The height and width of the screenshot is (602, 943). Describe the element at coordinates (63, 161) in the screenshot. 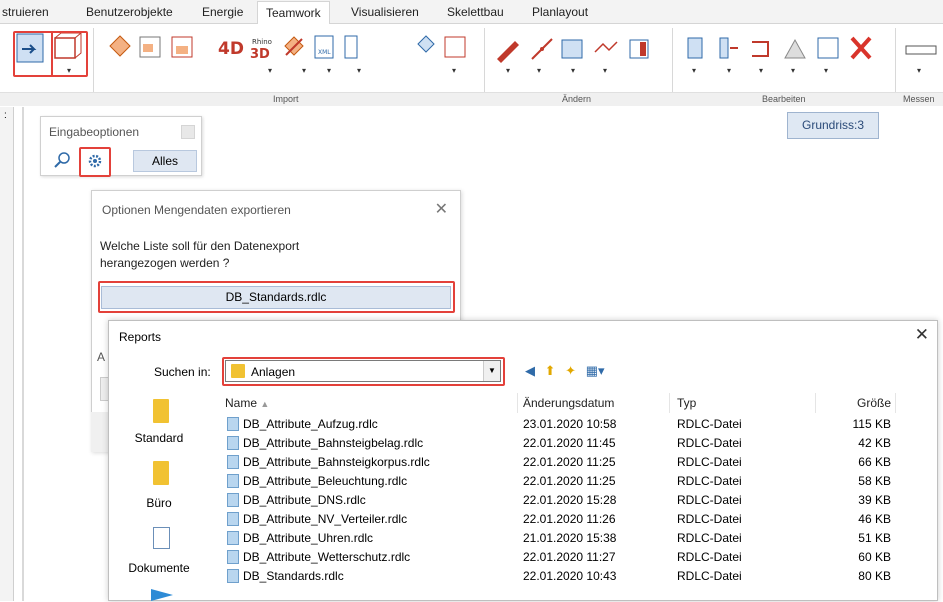

I see `search-icon` at that location.